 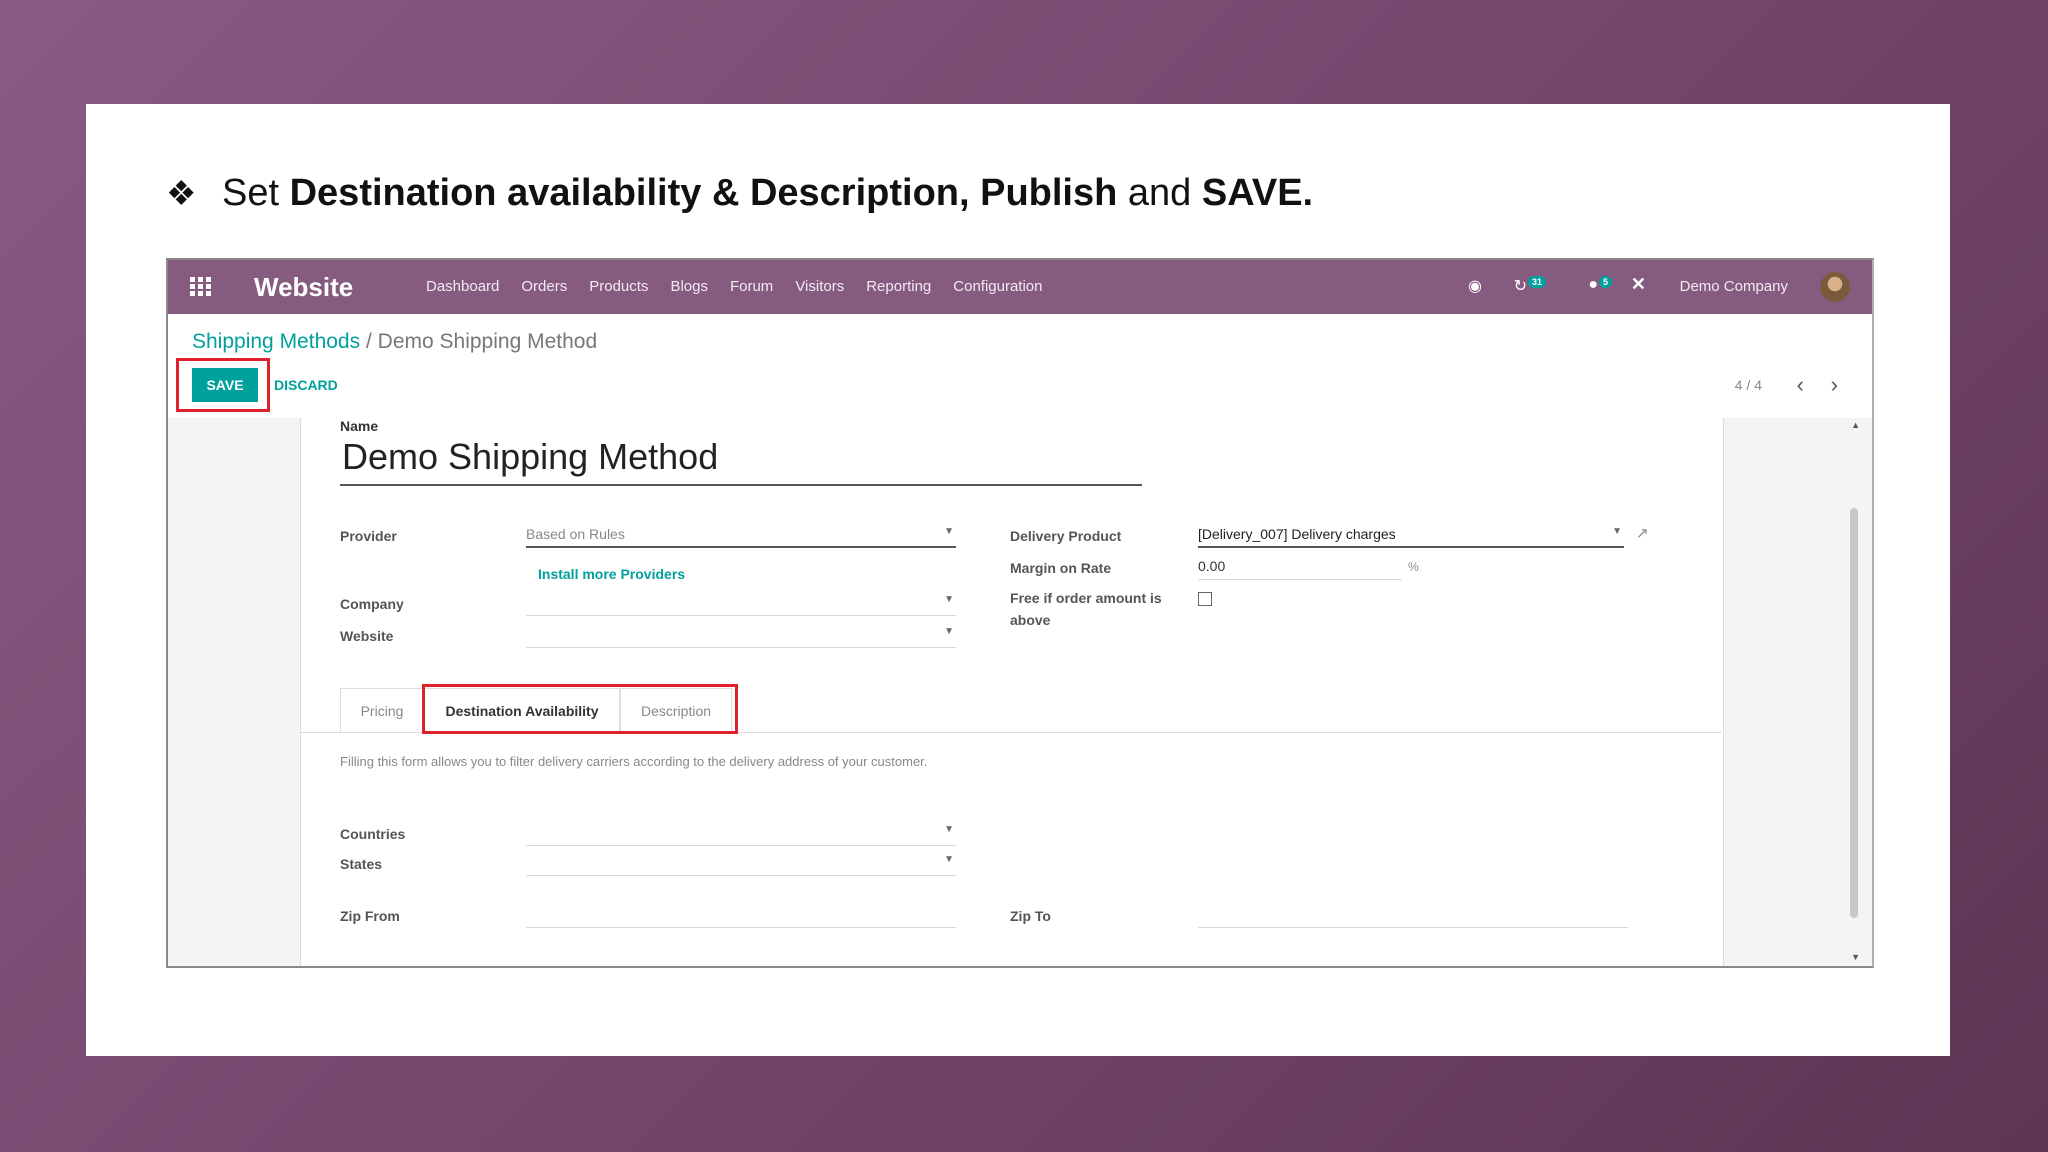 What do you see at coordinates (741, 537) in the screenshot?
I see `provider-select: Based on Rules ▼` at bounding box center [741, 537].